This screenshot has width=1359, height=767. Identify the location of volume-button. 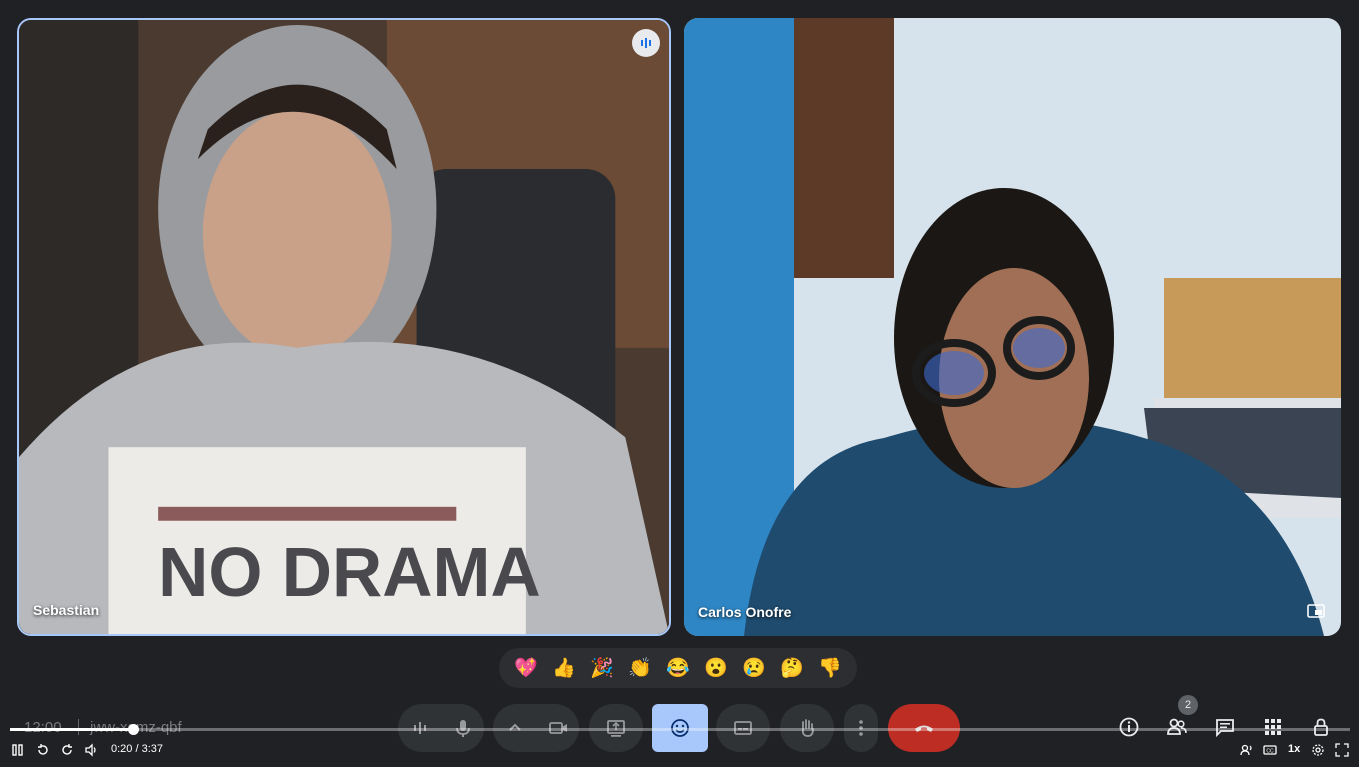
(91, 750).